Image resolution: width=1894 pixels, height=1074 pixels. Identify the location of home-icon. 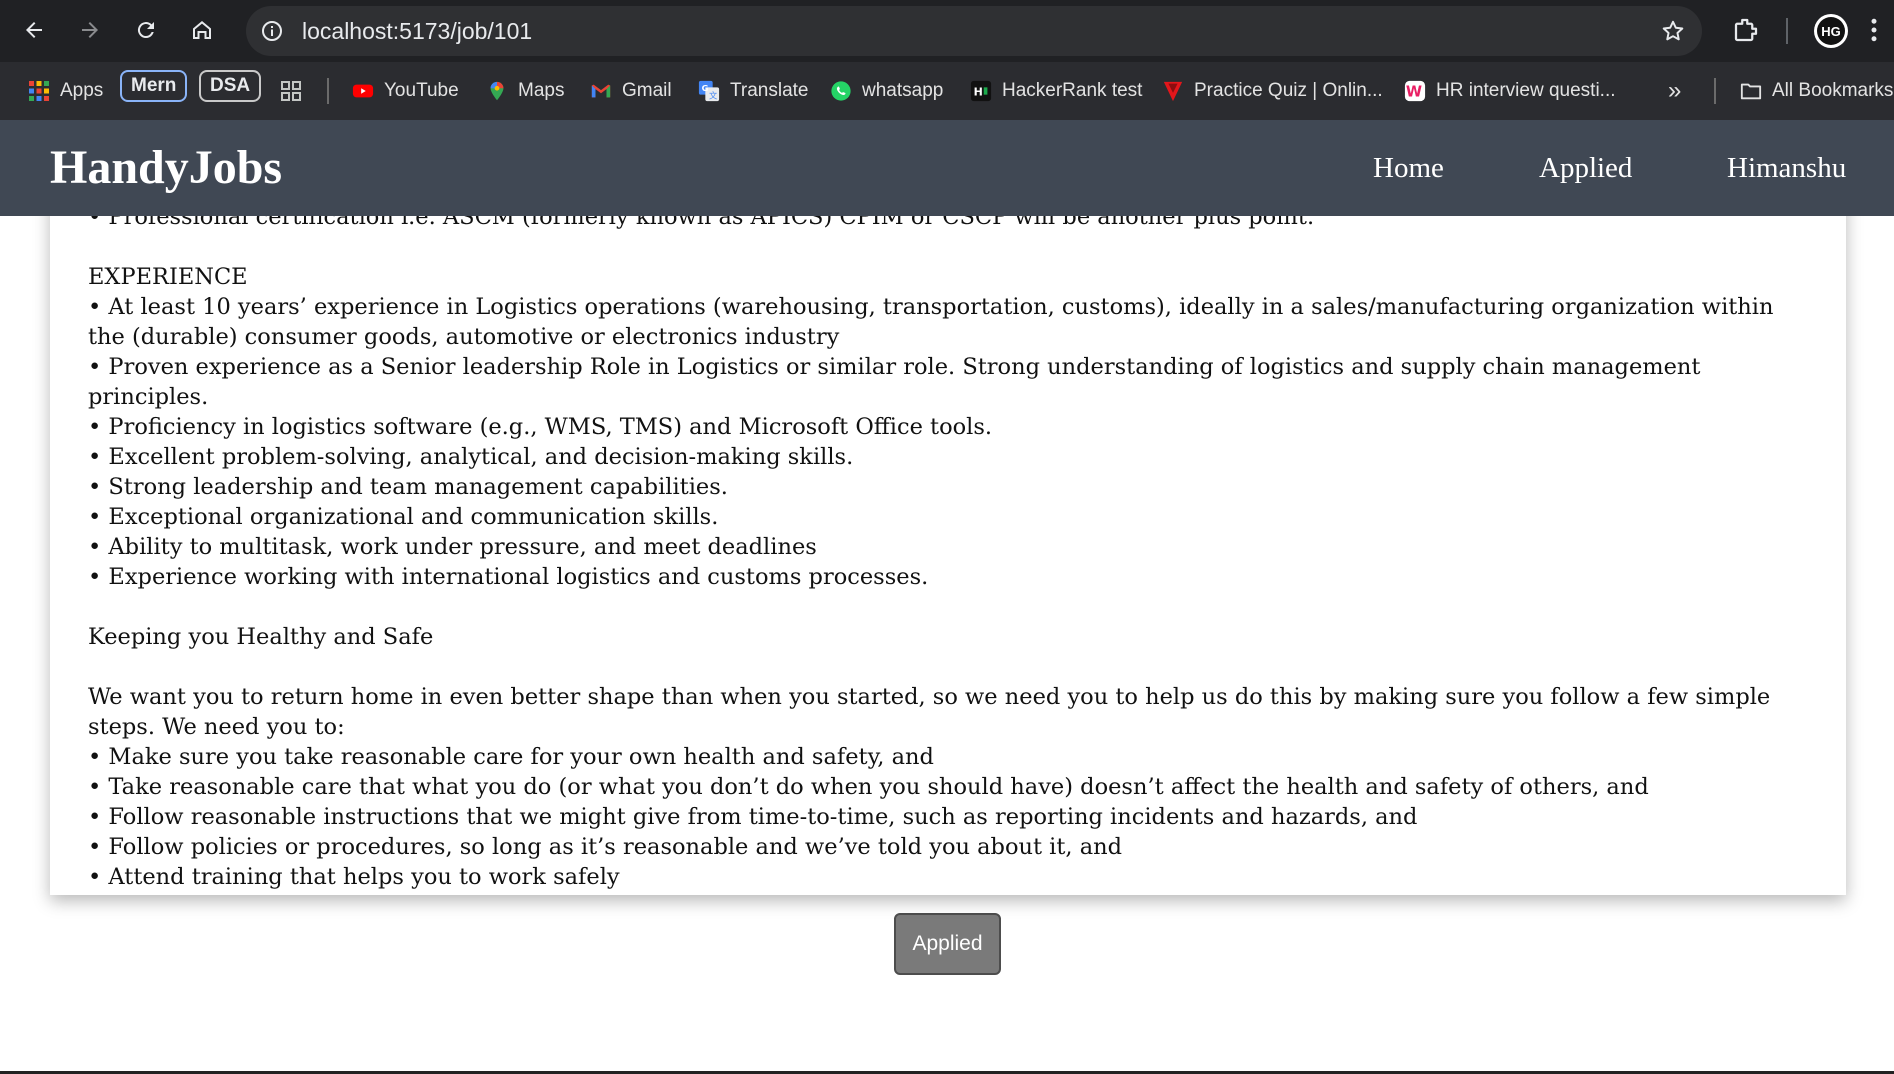
(202, 30).